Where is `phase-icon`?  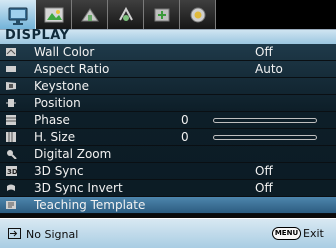 phase-icon is located at coordinates (11, 120).